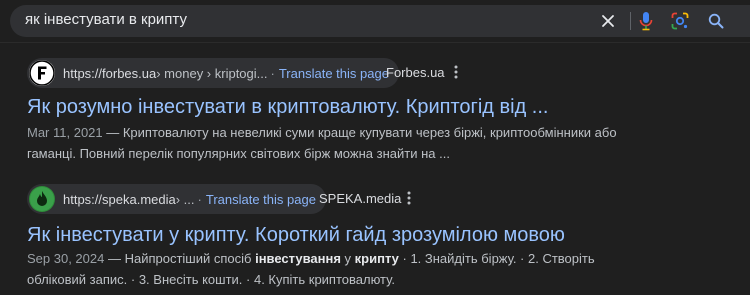  Describe the element at coordinates (42, 199) in the screenshot. I see `speka-flame-icon` at that location.